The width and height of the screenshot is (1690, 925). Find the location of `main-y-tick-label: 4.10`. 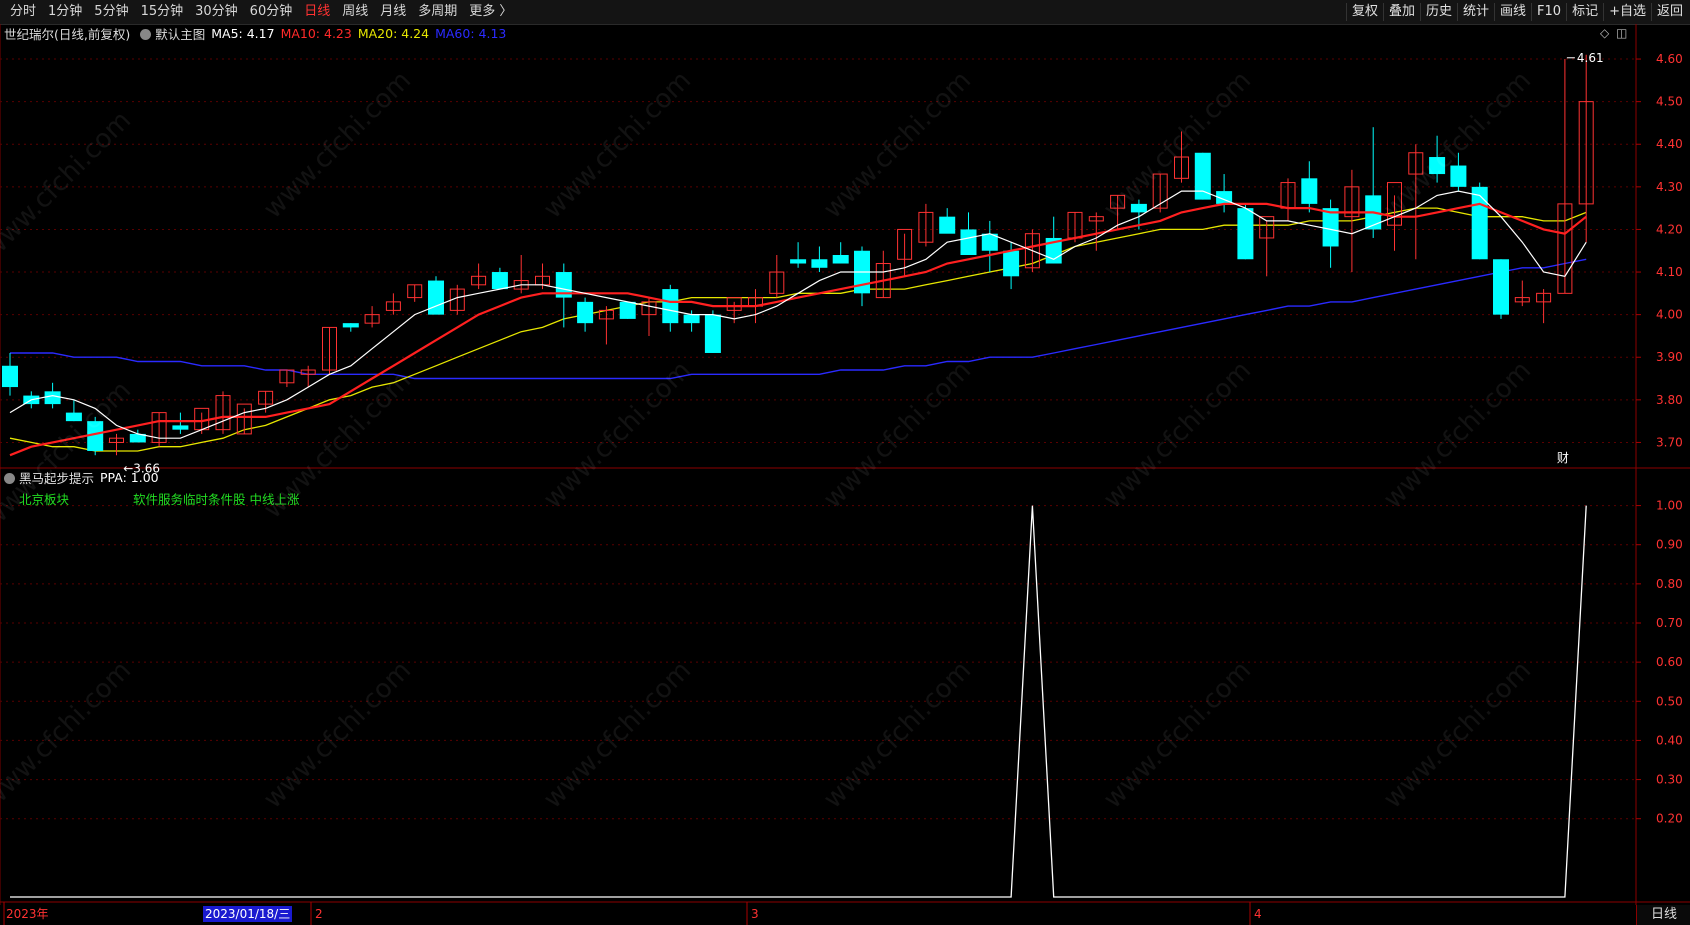

main-y-tick-label: 4.10 is located at coordinates (1669, 272).